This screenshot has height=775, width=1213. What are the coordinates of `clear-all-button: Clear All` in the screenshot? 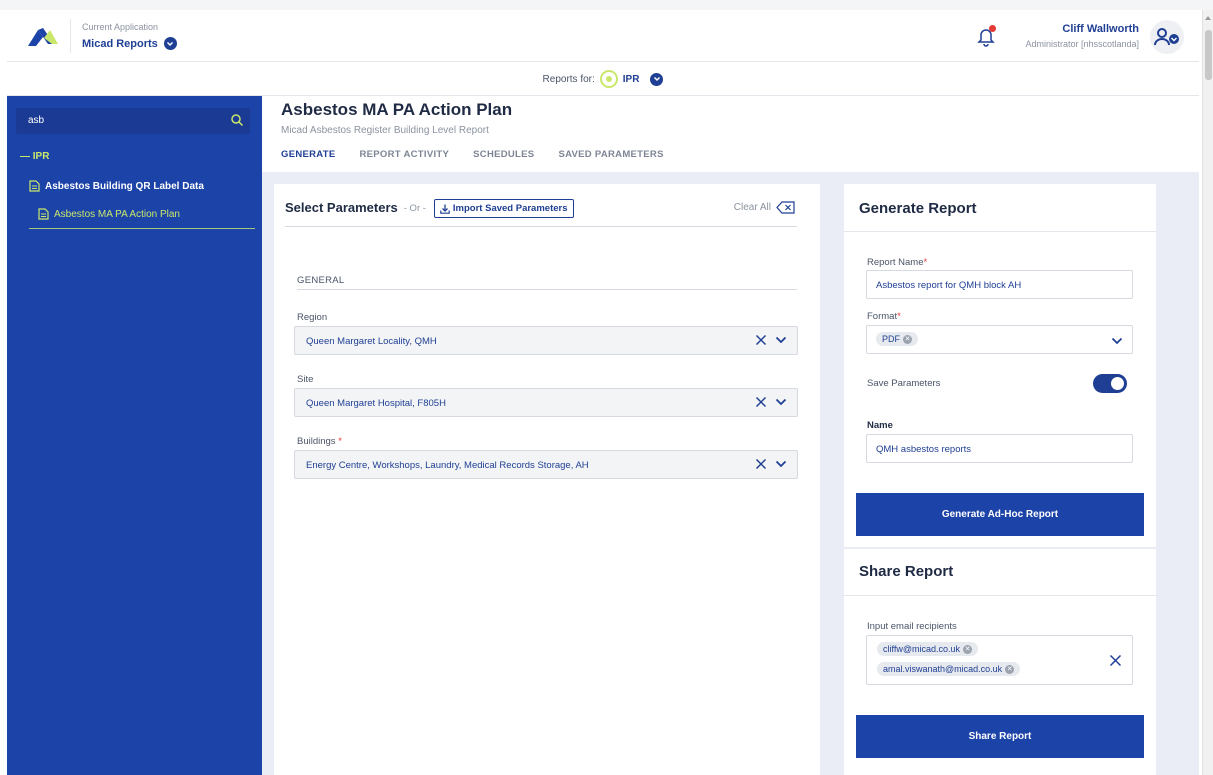 It's located at (764, 207).